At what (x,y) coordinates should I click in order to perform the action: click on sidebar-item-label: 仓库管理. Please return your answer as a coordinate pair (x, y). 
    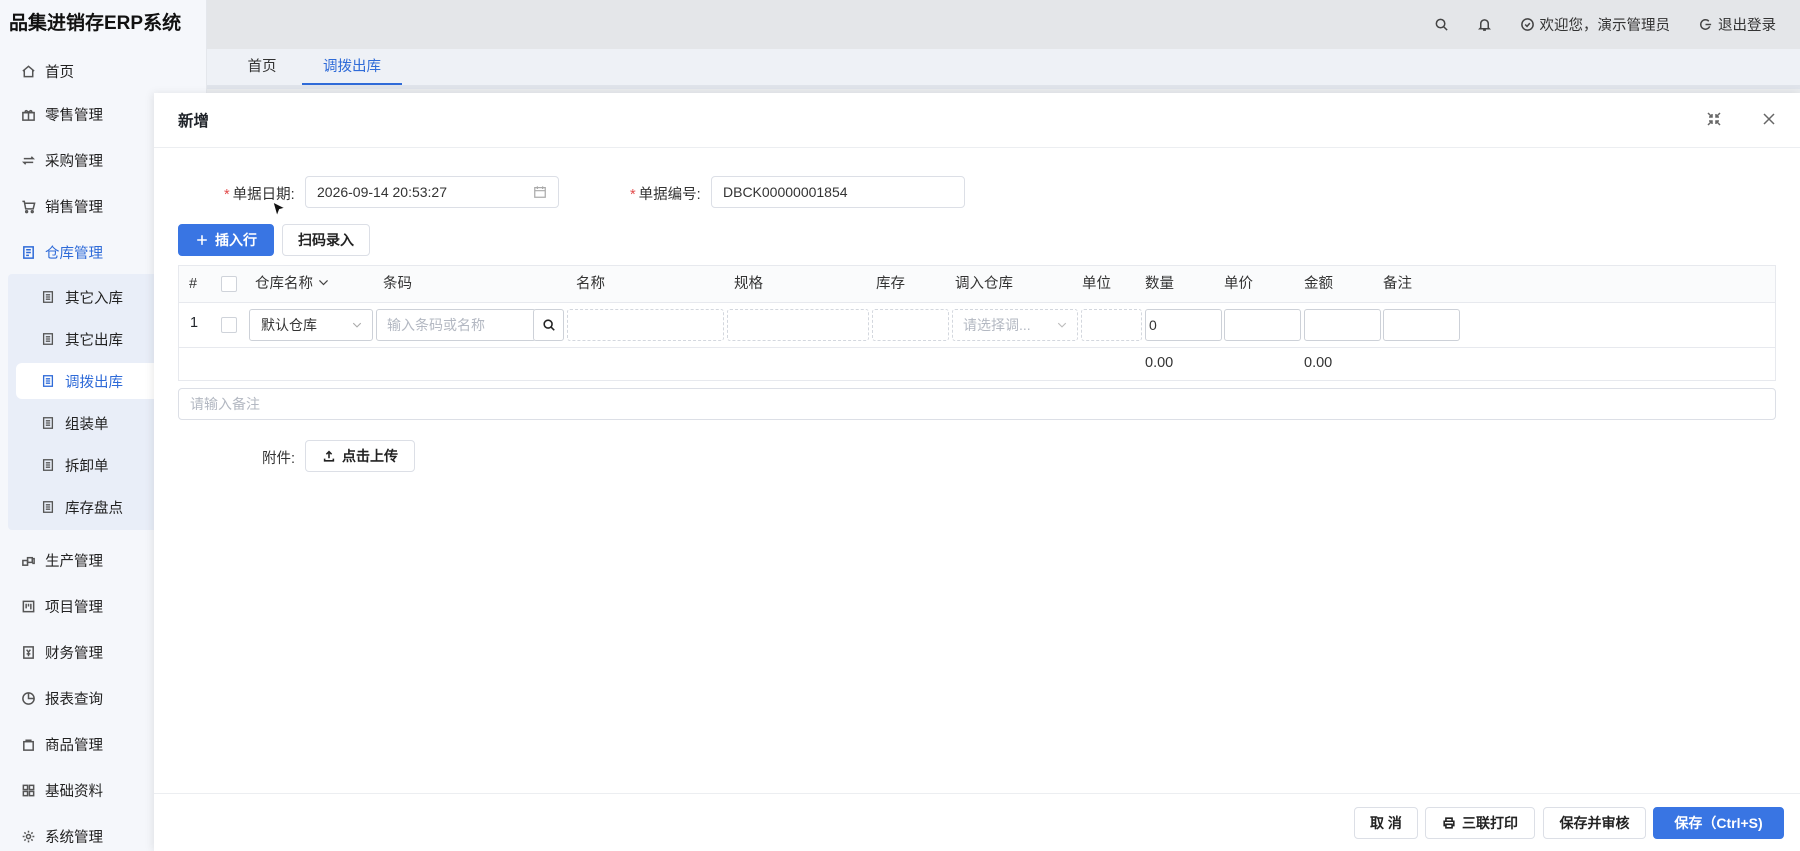
    Looking at the image, I should click on (74, 253).